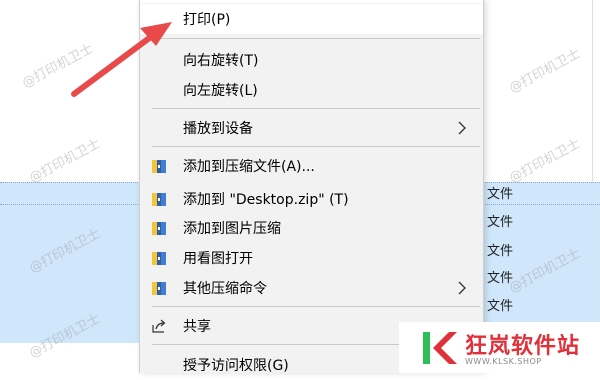  What do you see at coordinates (236, 366) in the screenshot?
I see `menu-item-label: 授予访问权限(G)` at bounding box center [236, 366].